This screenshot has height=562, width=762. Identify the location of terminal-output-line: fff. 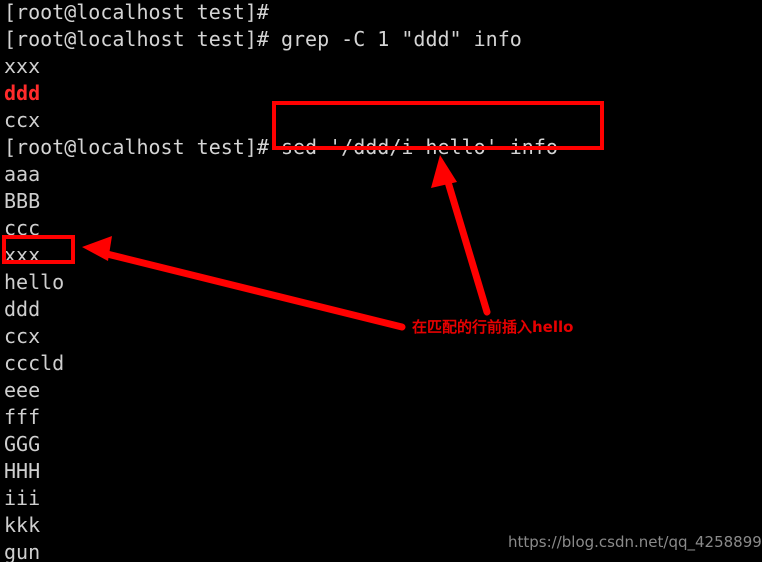
(22, 417).